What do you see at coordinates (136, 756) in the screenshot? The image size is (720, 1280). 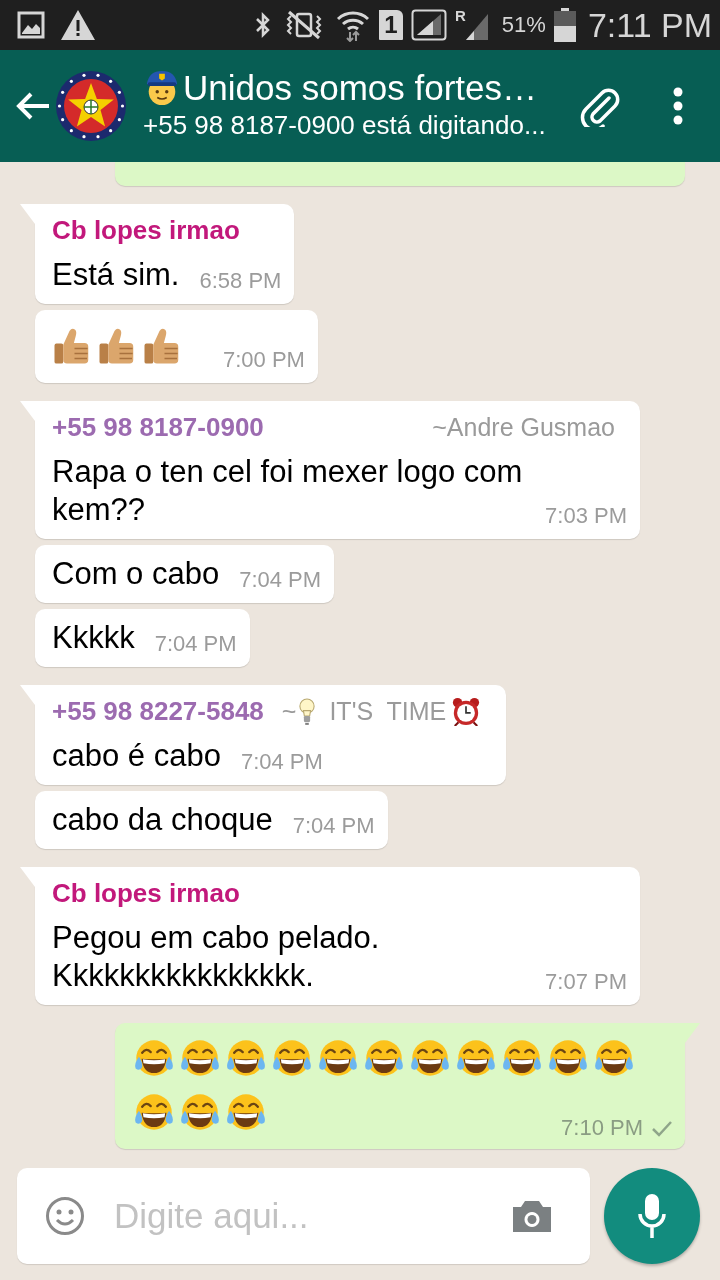 I see `message-text: cabo é cabo` at bounding box center [136, 756].